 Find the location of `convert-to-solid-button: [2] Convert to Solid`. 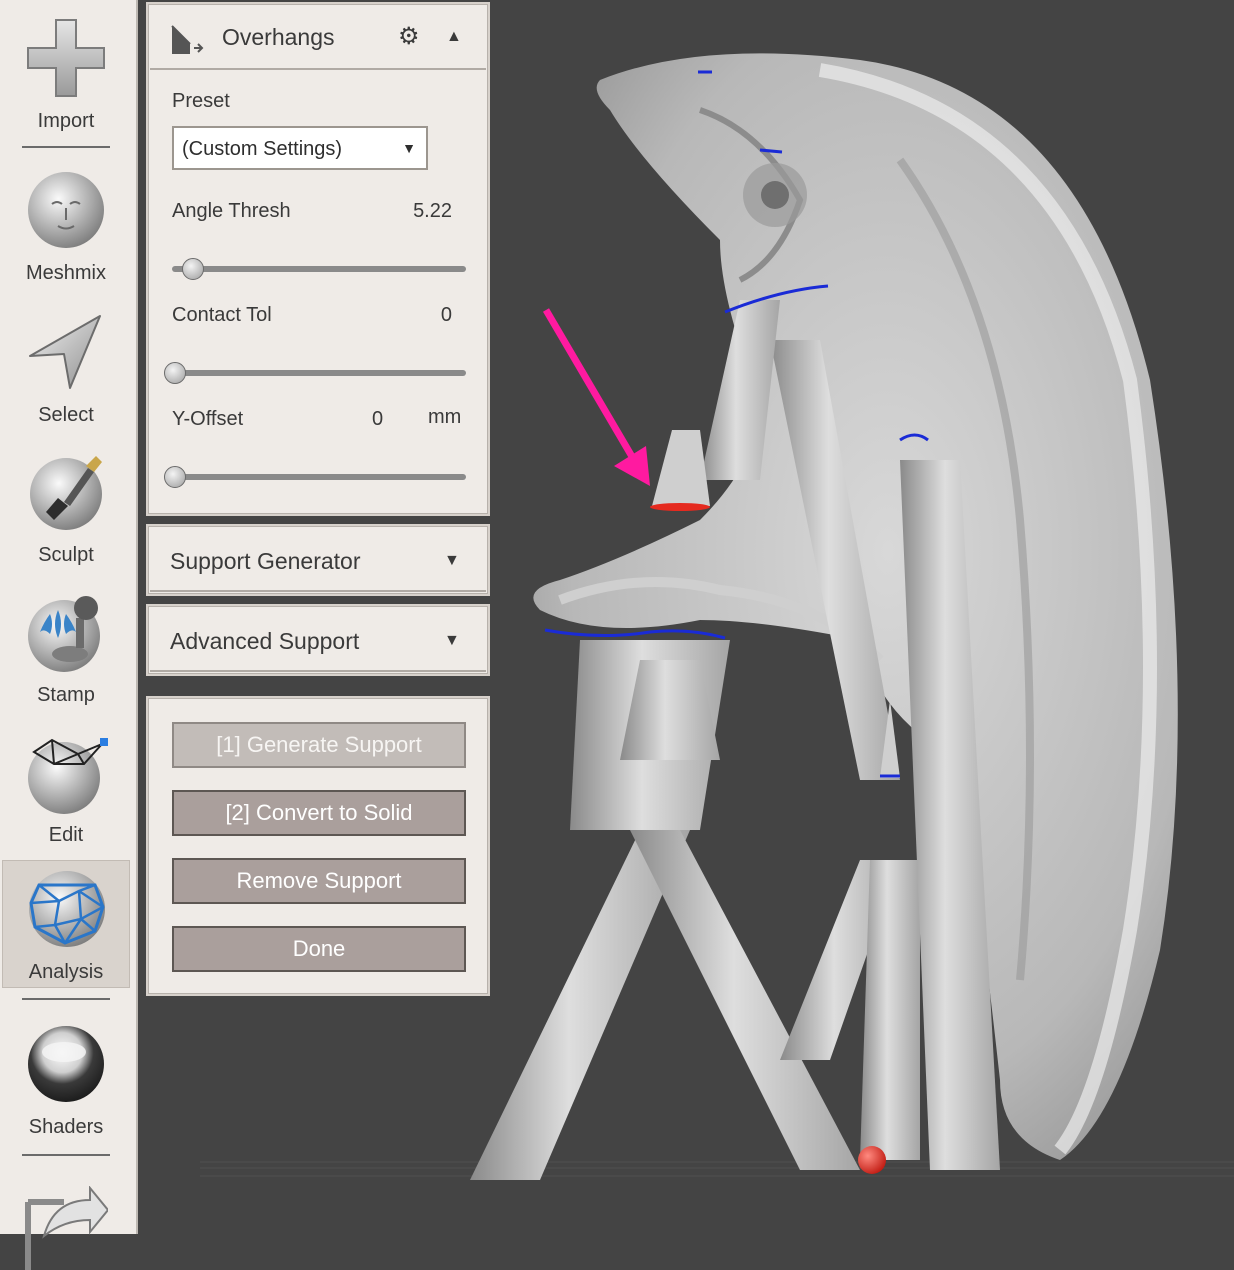

convert-to-solid-button: [2] Convert to Solid is located at coordinates (319, 813).